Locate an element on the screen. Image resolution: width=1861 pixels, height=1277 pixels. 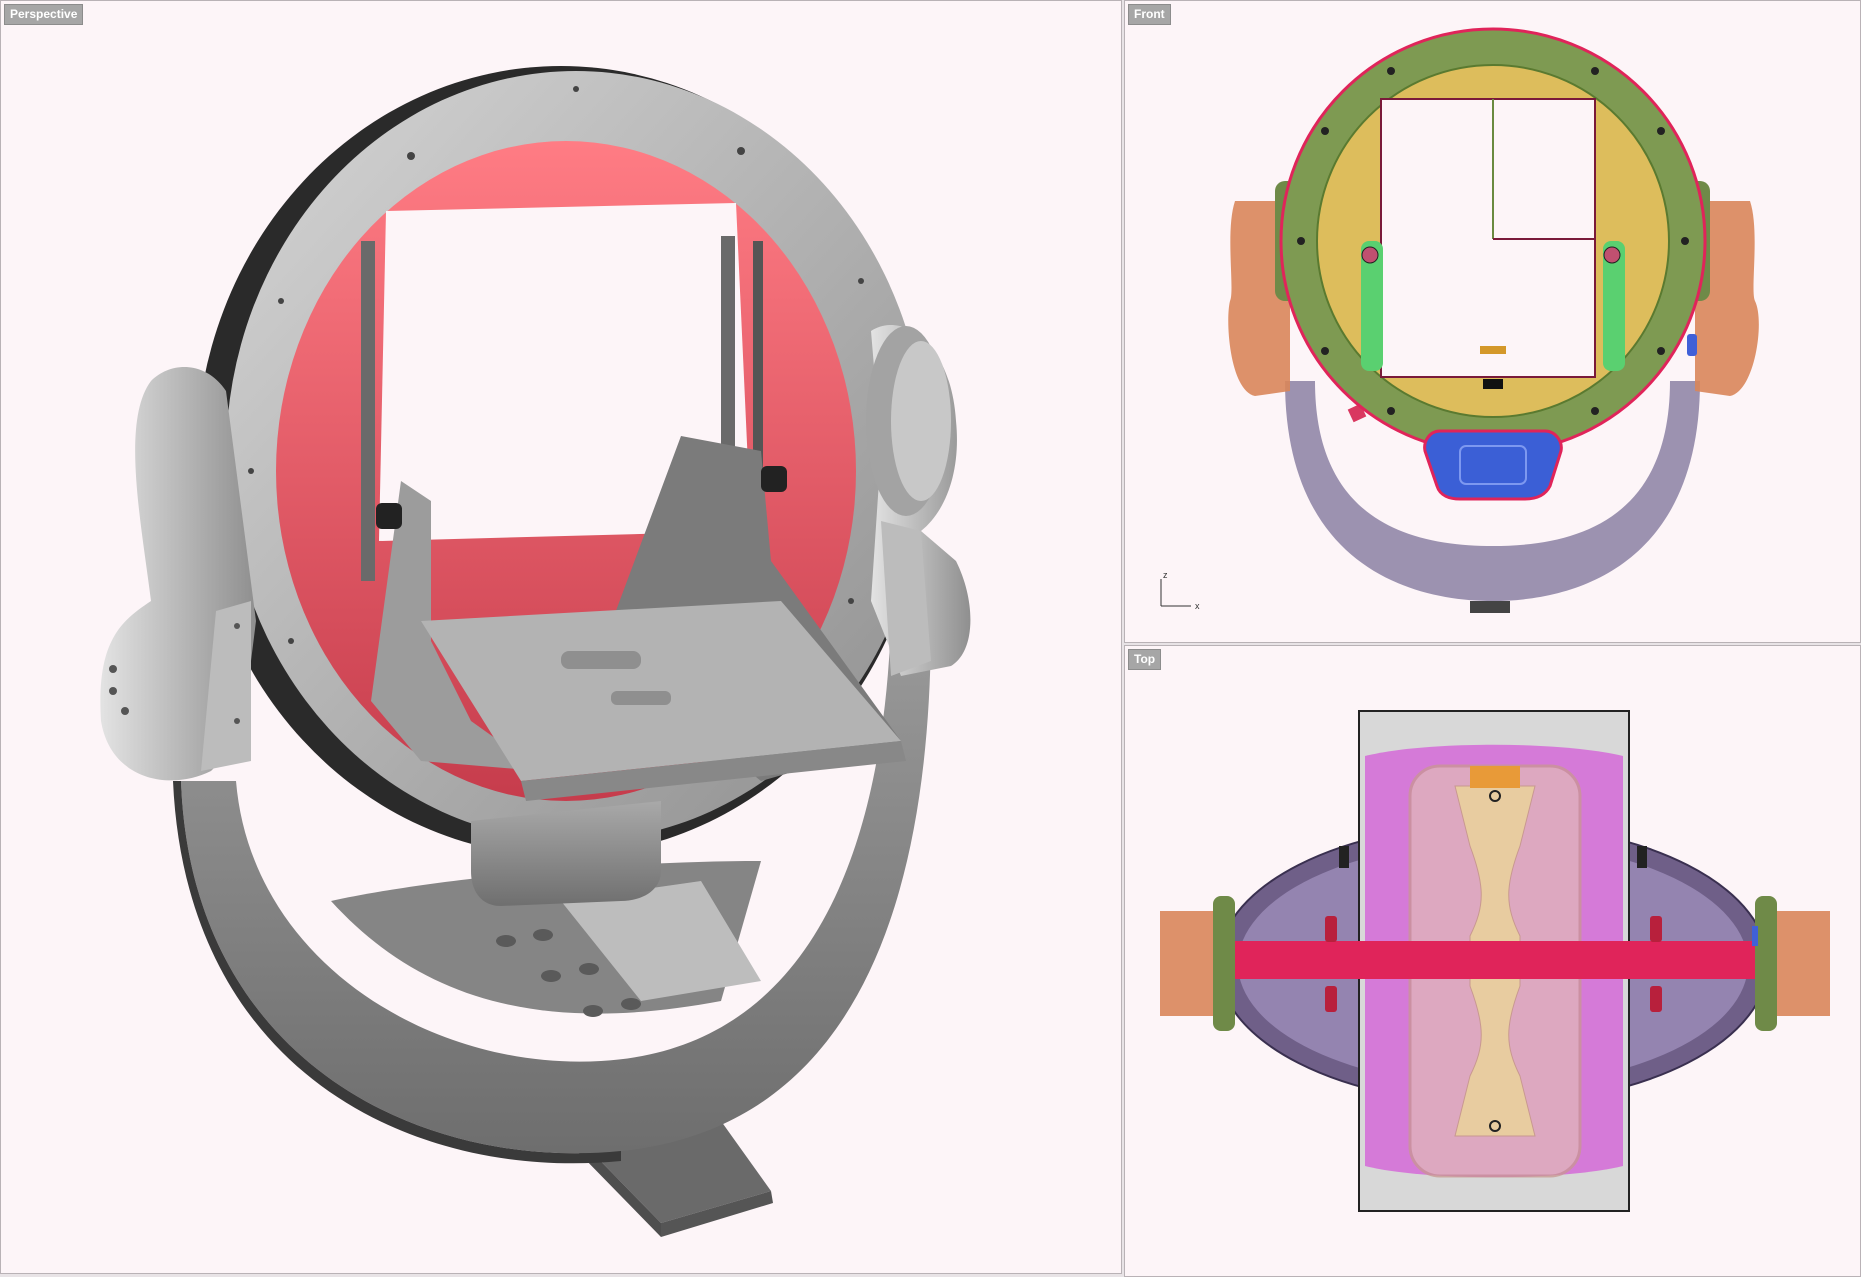
axis-x-label: x is located at coordinates (1197, 606).